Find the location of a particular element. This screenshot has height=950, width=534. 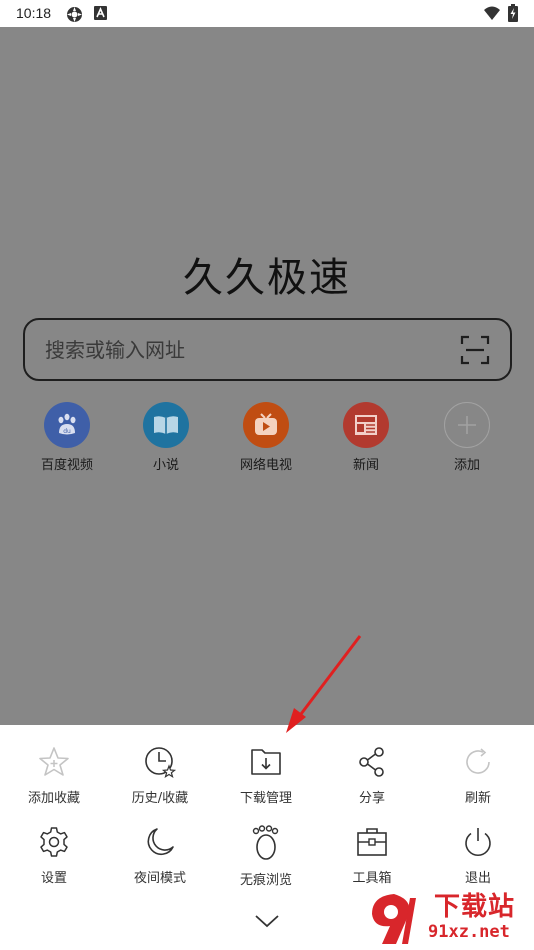

menu-toolbox: 工具箱 is located at coordinates (372, 855).